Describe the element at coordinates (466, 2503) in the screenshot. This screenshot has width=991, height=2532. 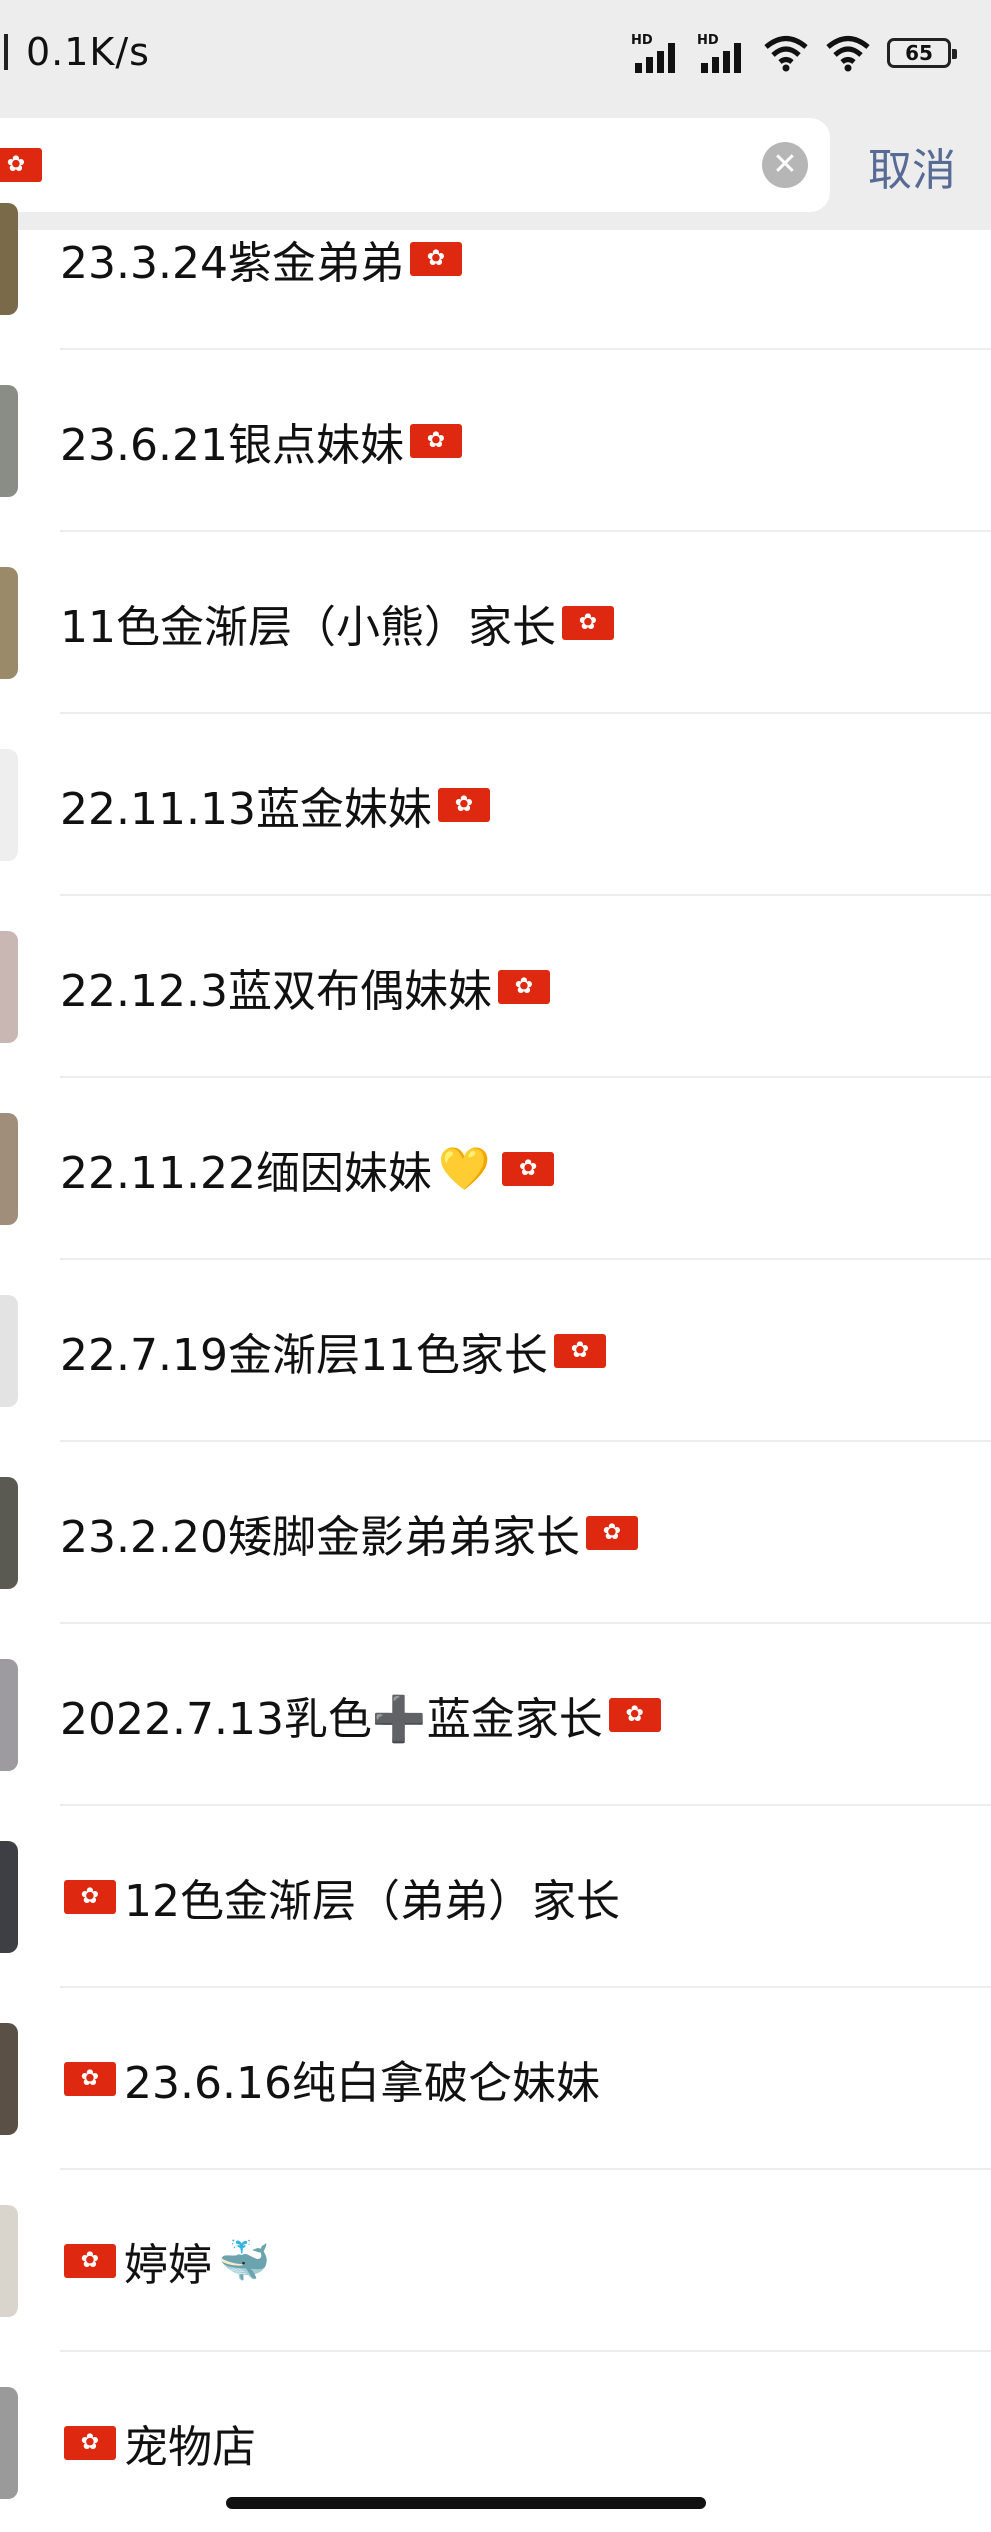
I see `home-indicator` at that location.